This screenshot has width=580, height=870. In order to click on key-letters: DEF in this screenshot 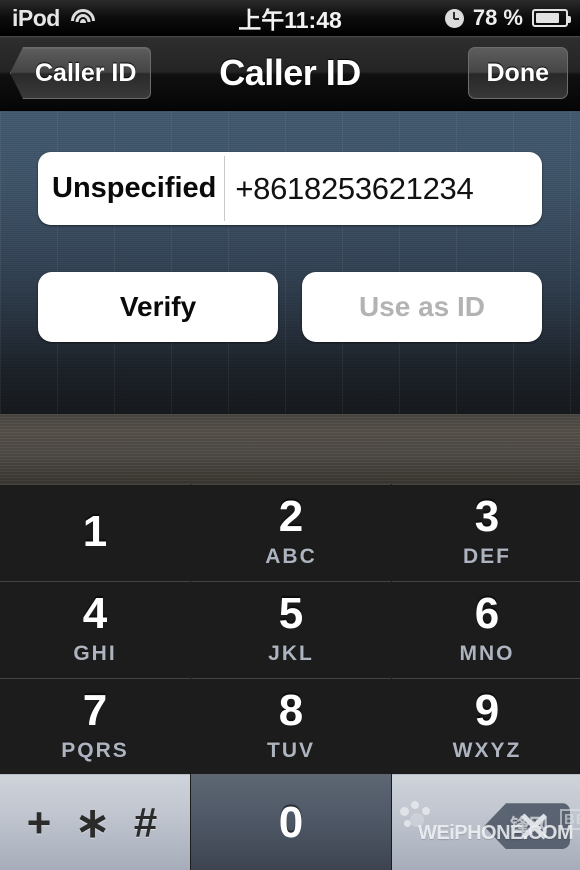, I will do `click(487, 557)`.